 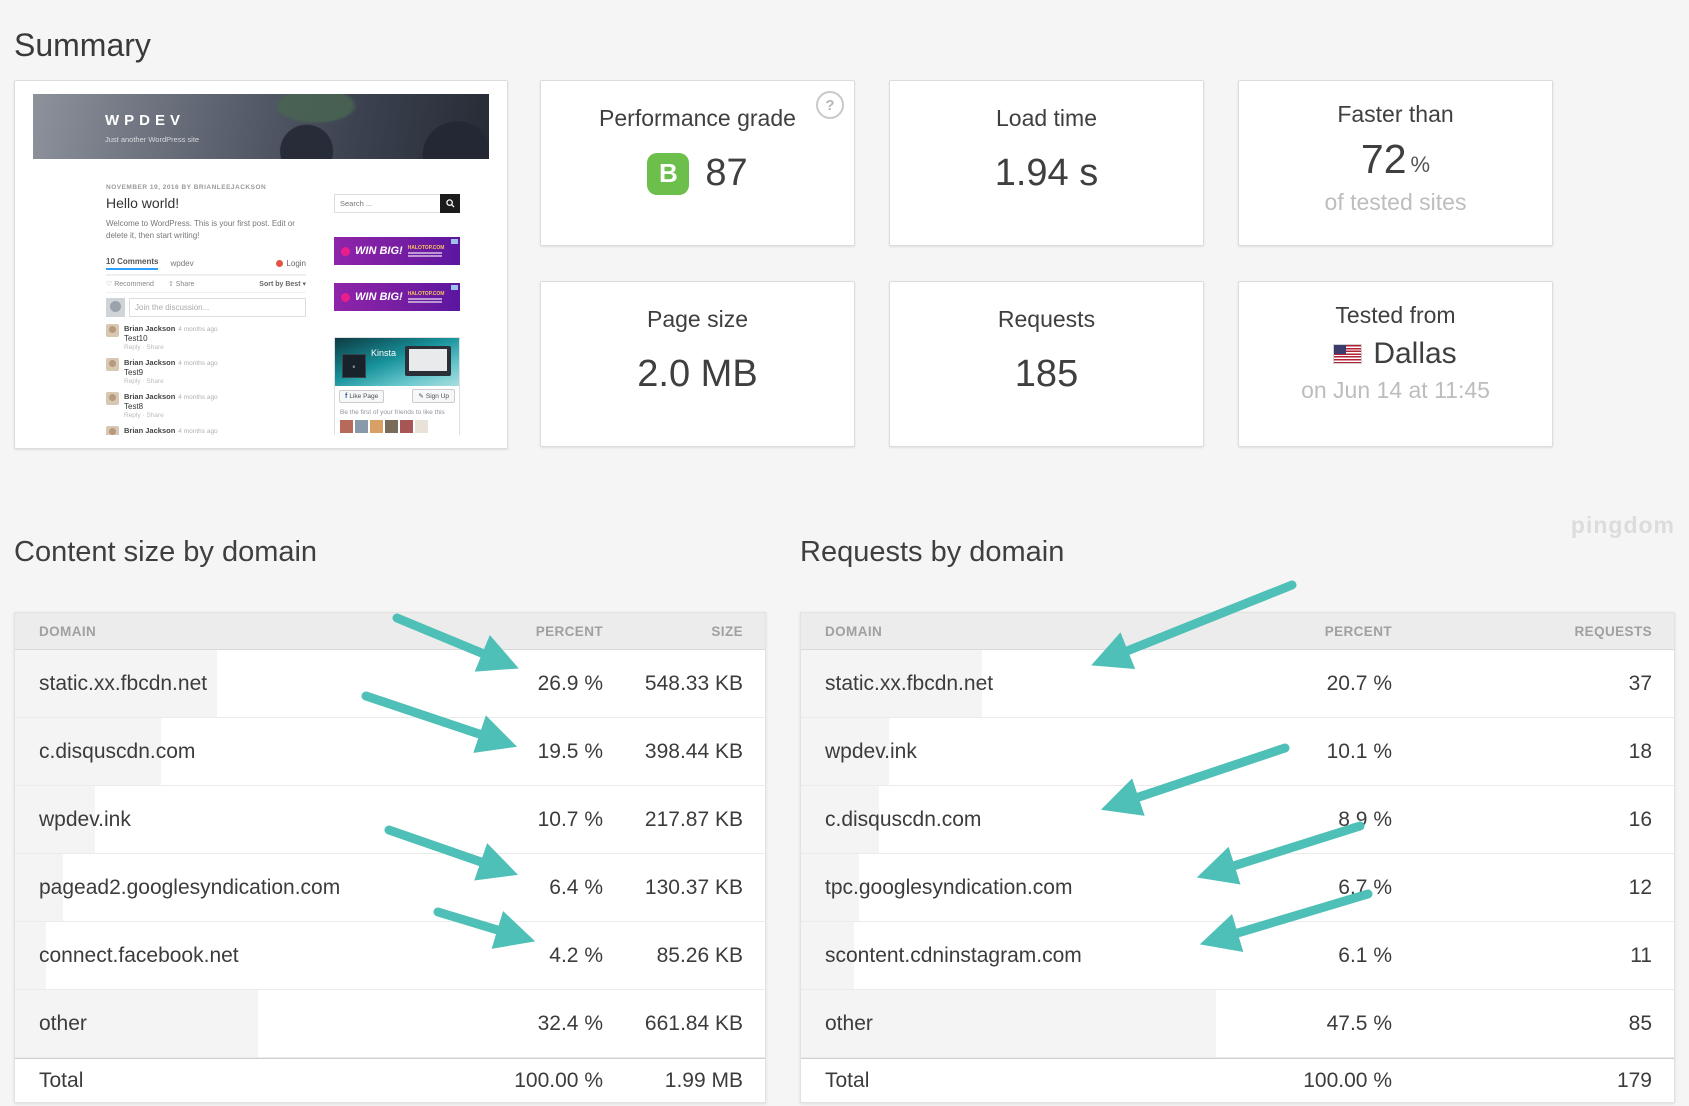 What do you see at coordinates (1237, 888) in the screenshot?
I see `table-row: tpc.googlesyndication.com 6.7 % 12` at bounding box center [1237, 888].